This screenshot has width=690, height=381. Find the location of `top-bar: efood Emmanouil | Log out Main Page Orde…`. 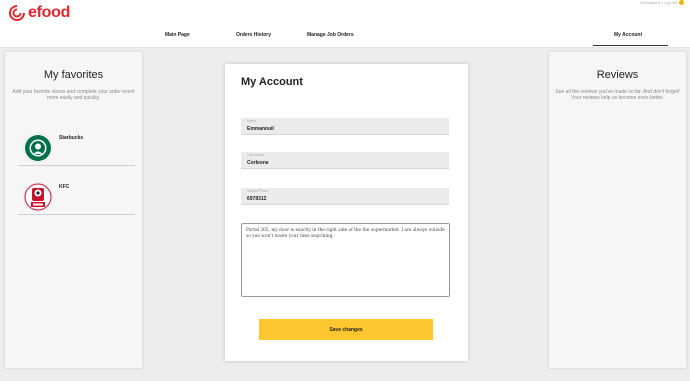

top-bar: efood Emmanouil | Log out Main Page Orde… is located at coordinates (345, 24).